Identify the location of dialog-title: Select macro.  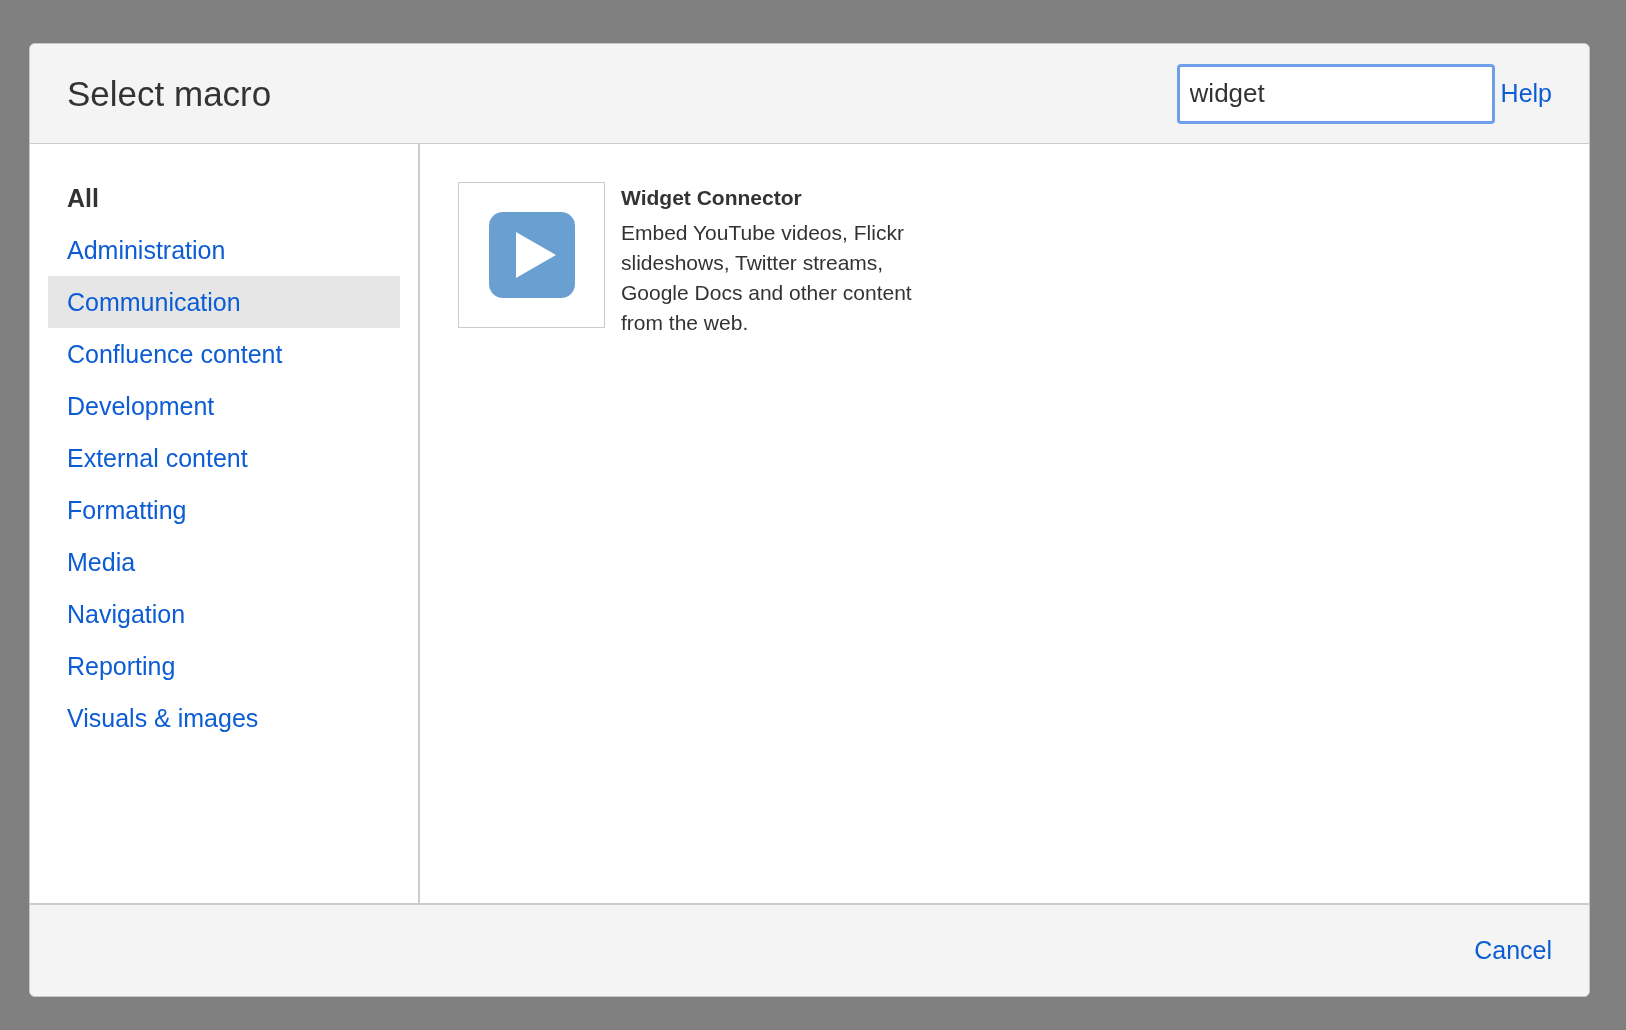
(169, 93).